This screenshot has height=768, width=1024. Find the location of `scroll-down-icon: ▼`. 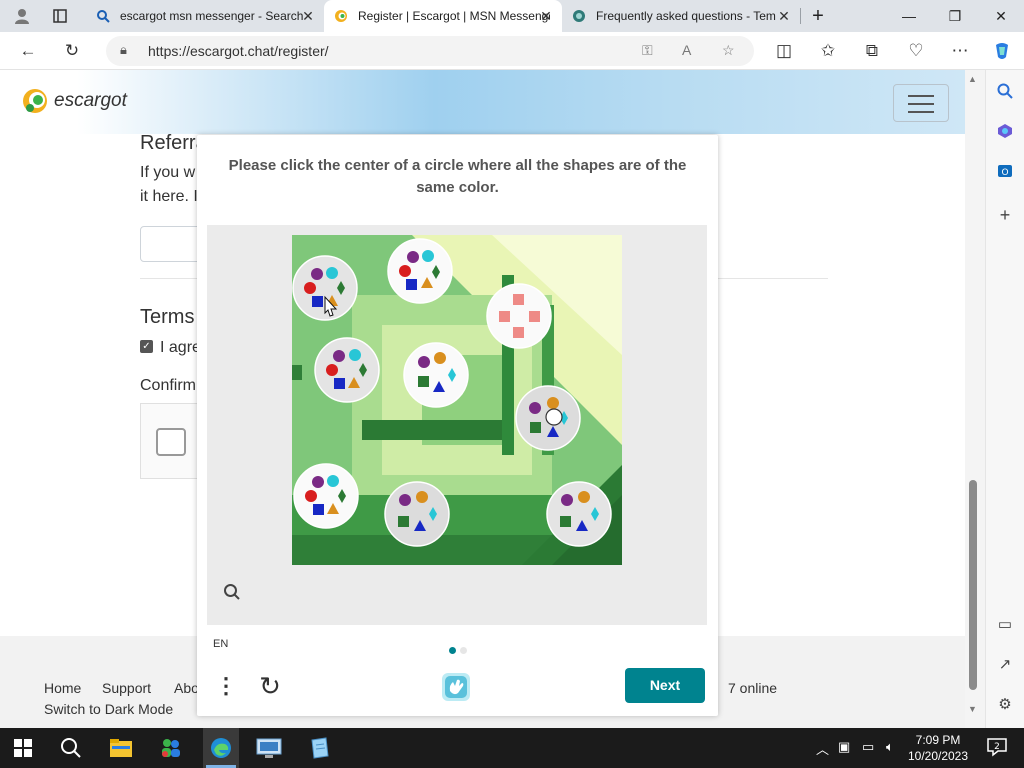

scroll-down-icon: ▼ is located at coordinates (972, 709).